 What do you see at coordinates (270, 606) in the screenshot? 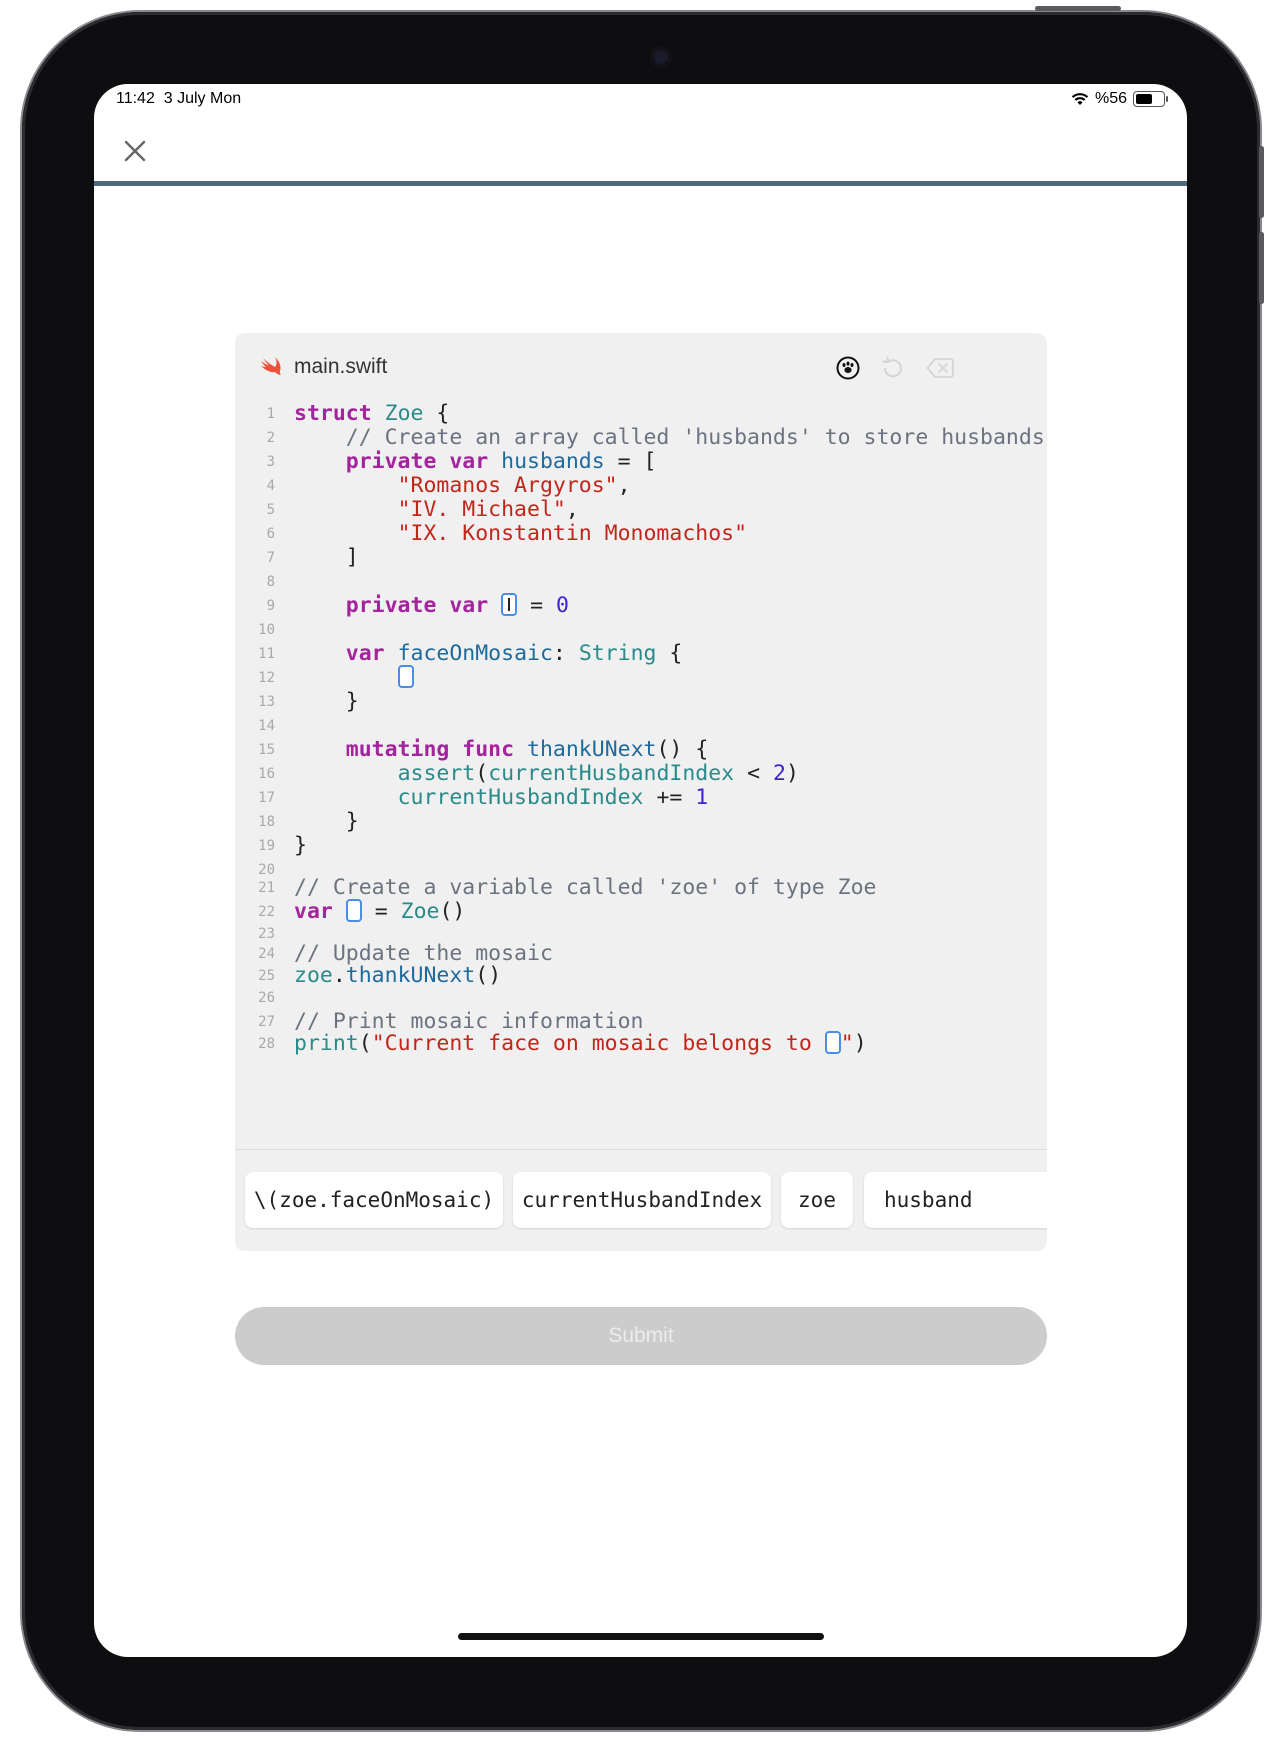
I see `line-number: 9` at bounding box center [270, 606].